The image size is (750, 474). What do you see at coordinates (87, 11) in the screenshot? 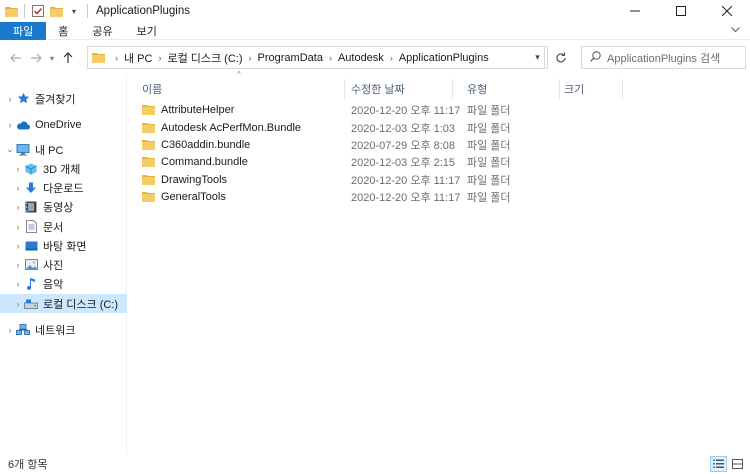
I see `separator` at bounding box center [87, 11].